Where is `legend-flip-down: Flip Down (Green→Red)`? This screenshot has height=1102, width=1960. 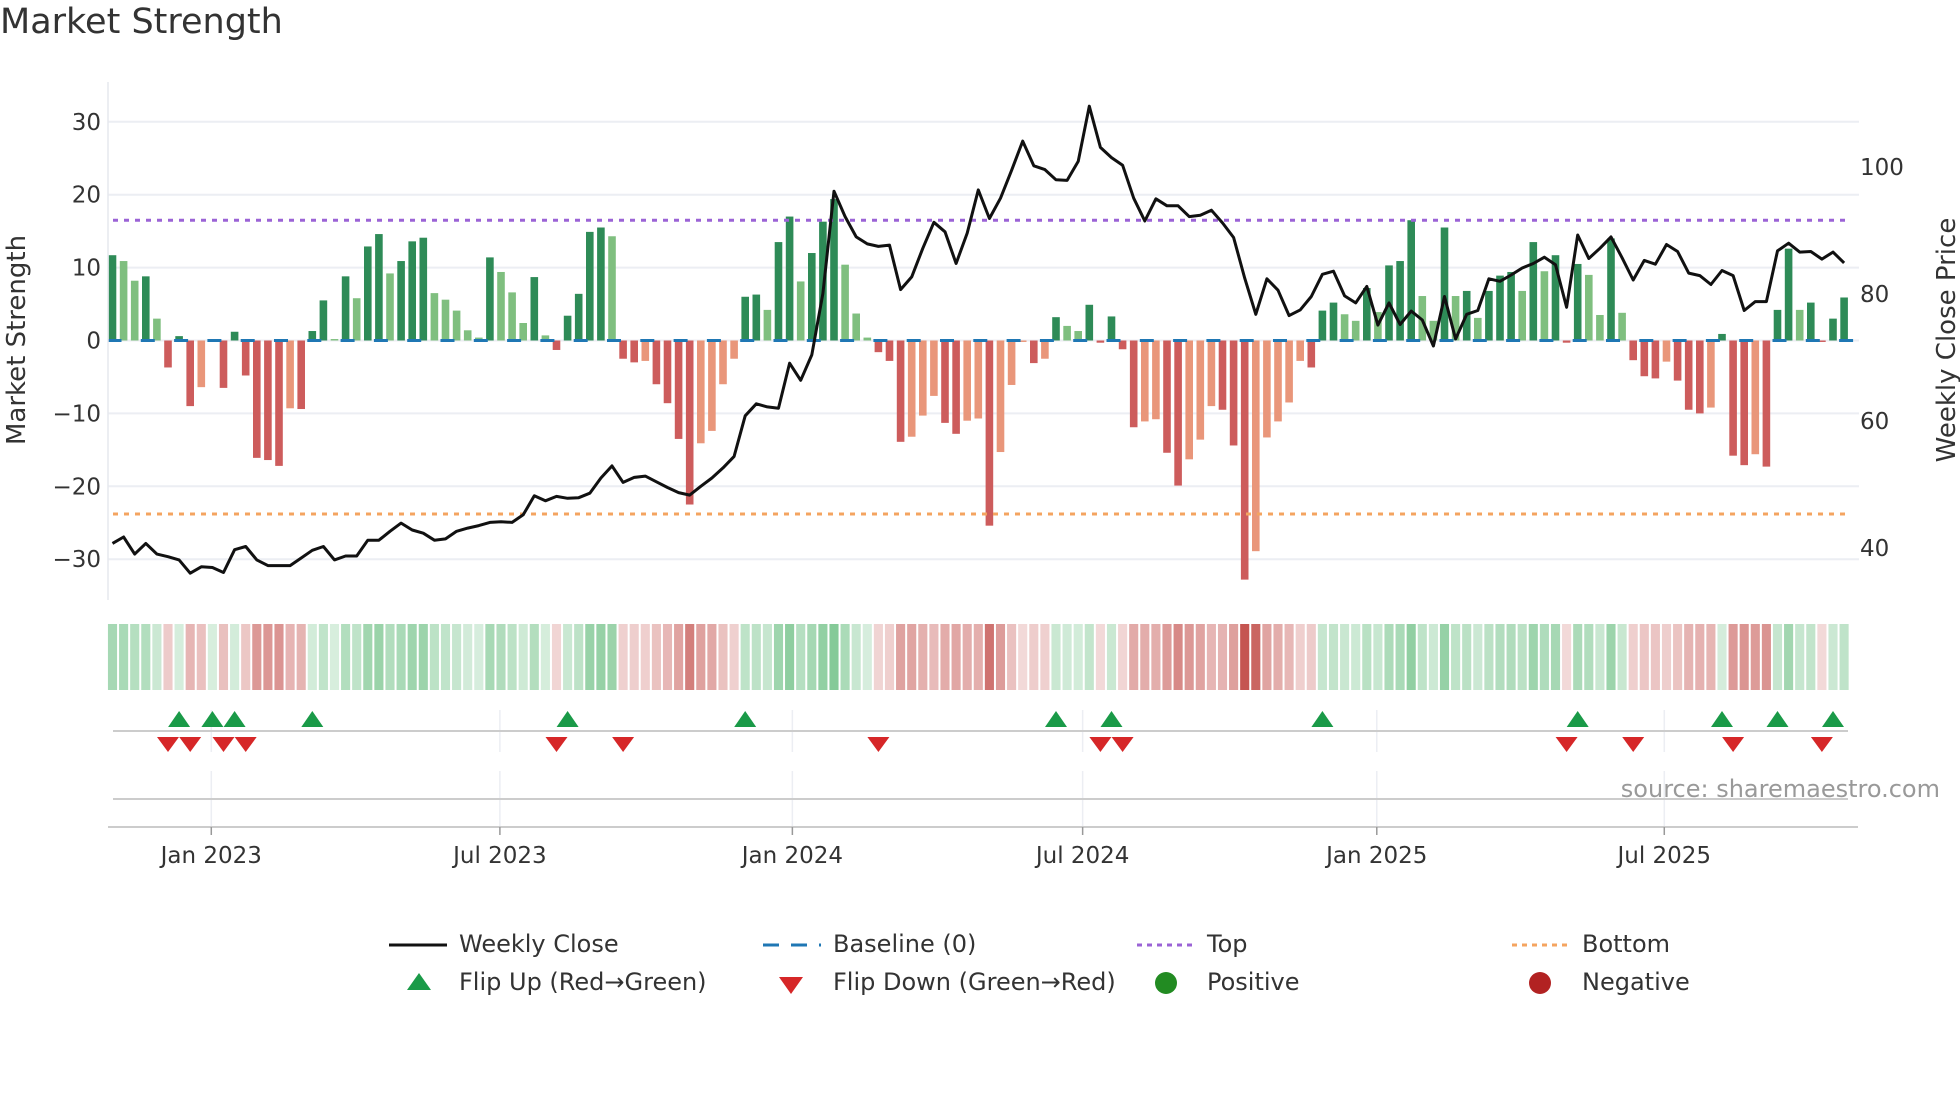 legend-flip-down: Flip Down (Green→Red) is located at coordinates (974, 982).